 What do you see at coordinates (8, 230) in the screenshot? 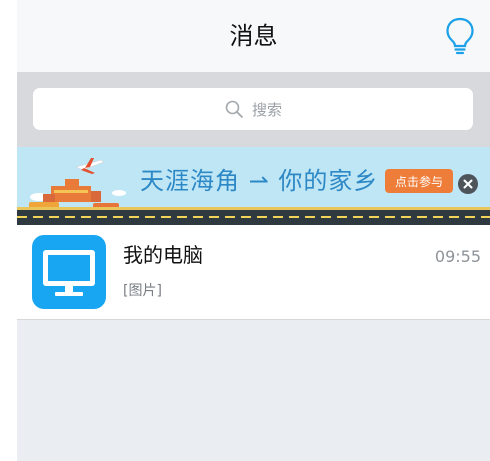
I see `left-margin` at bounding box center [8, 230].